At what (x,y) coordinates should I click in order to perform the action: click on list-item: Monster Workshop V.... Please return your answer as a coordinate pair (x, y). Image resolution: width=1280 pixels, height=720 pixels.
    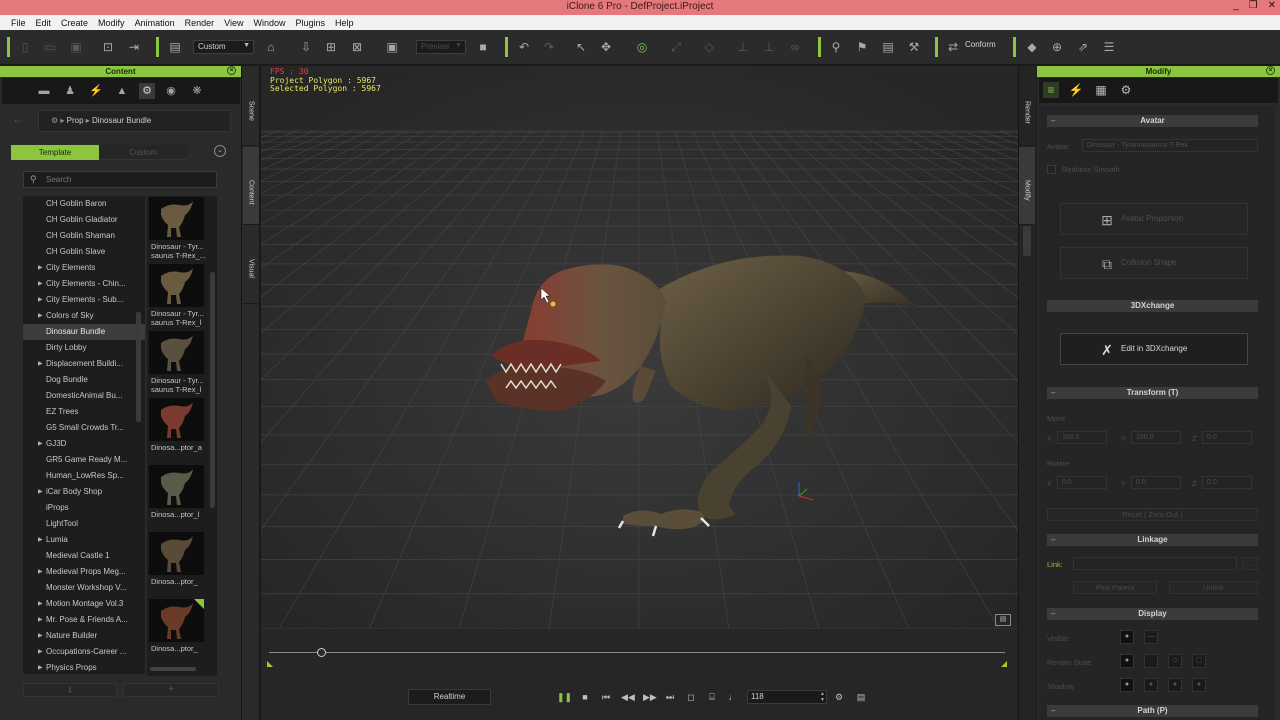
    Looking at the image, I should click on (84, 588).